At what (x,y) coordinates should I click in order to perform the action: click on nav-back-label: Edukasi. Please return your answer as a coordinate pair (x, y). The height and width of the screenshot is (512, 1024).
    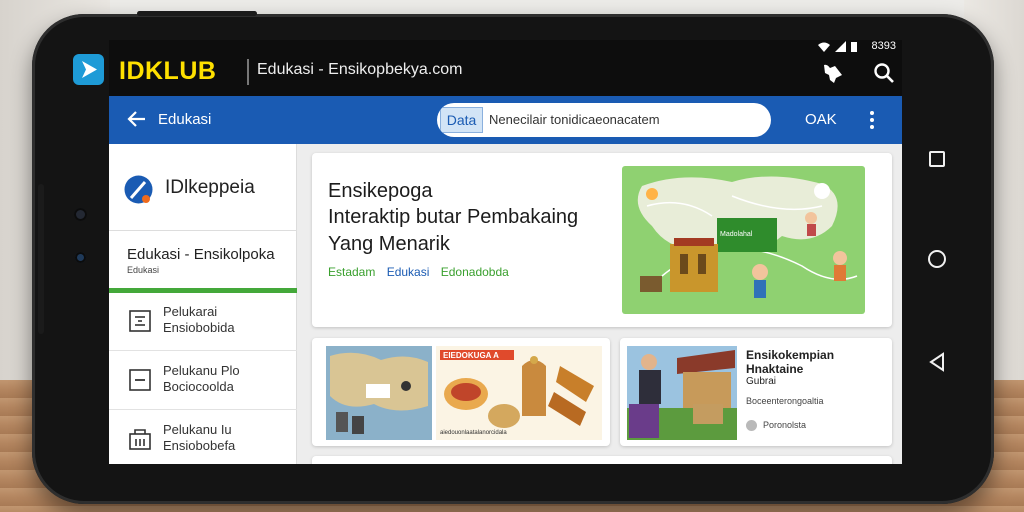
    Looking at the image, I should click on (184, 119).